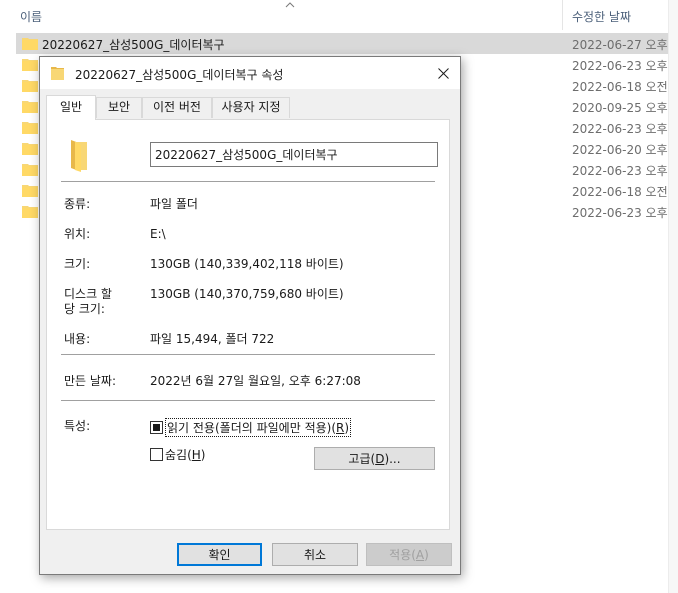  Describe the element at coordinates (84, 309) in the screenshot. I see `disk-size-label-line2: 당 크기:` at that location.